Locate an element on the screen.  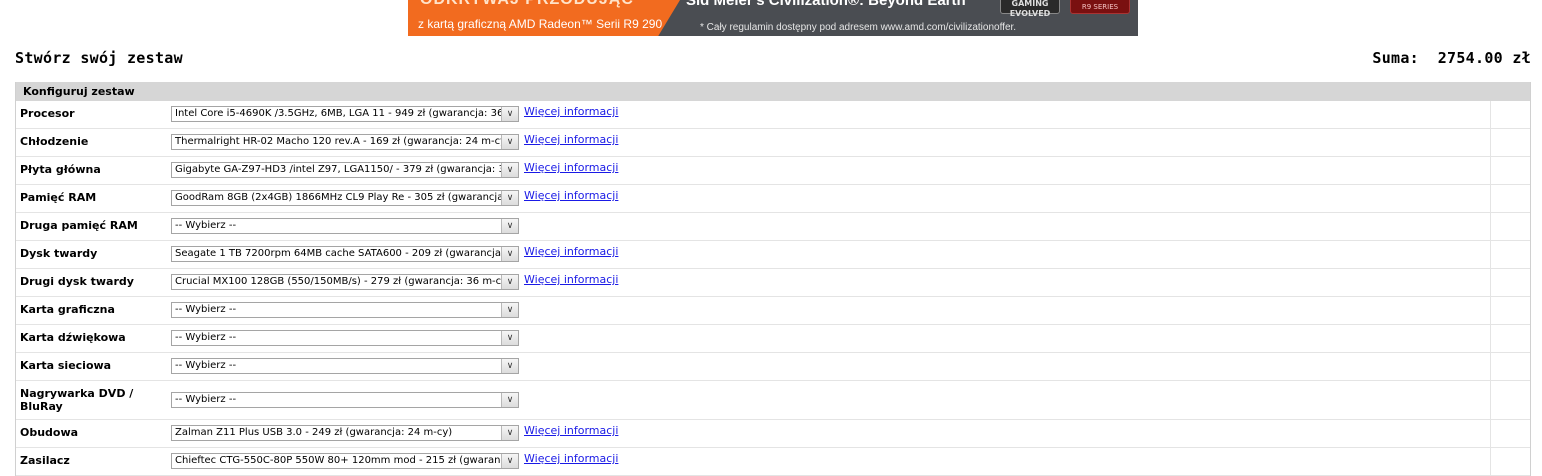
total-sum: Suma: 2754.00 zł is located at coordinates (1451, 58).